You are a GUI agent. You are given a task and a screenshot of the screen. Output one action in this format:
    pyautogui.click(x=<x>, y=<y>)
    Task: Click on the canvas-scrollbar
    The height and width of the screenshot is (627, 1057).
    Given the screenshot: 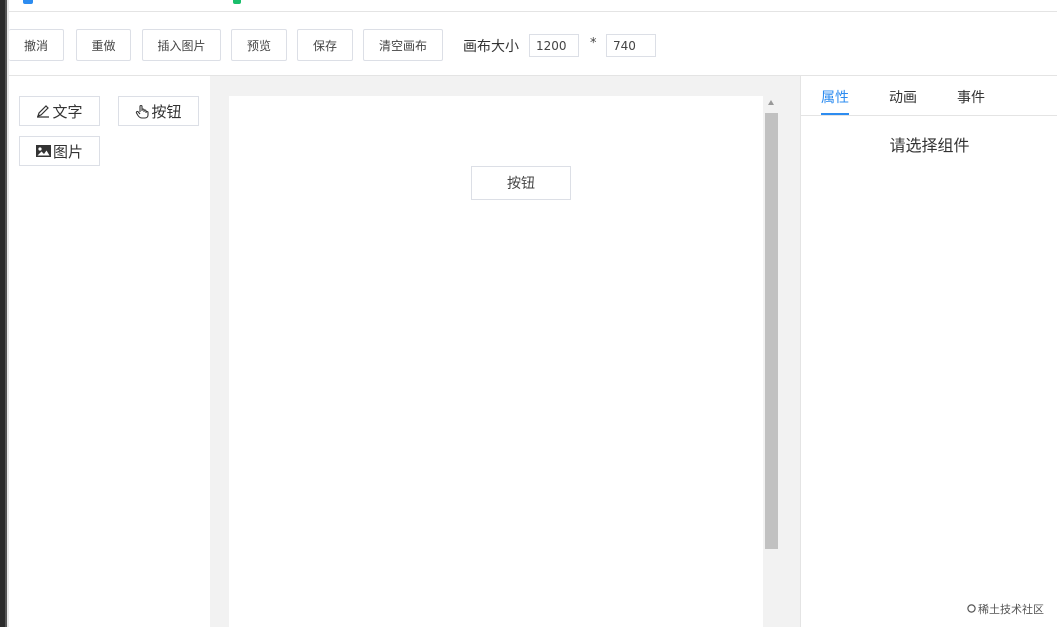 What is the action you would take?
    pyautogui.click(x=771, y=361)
    